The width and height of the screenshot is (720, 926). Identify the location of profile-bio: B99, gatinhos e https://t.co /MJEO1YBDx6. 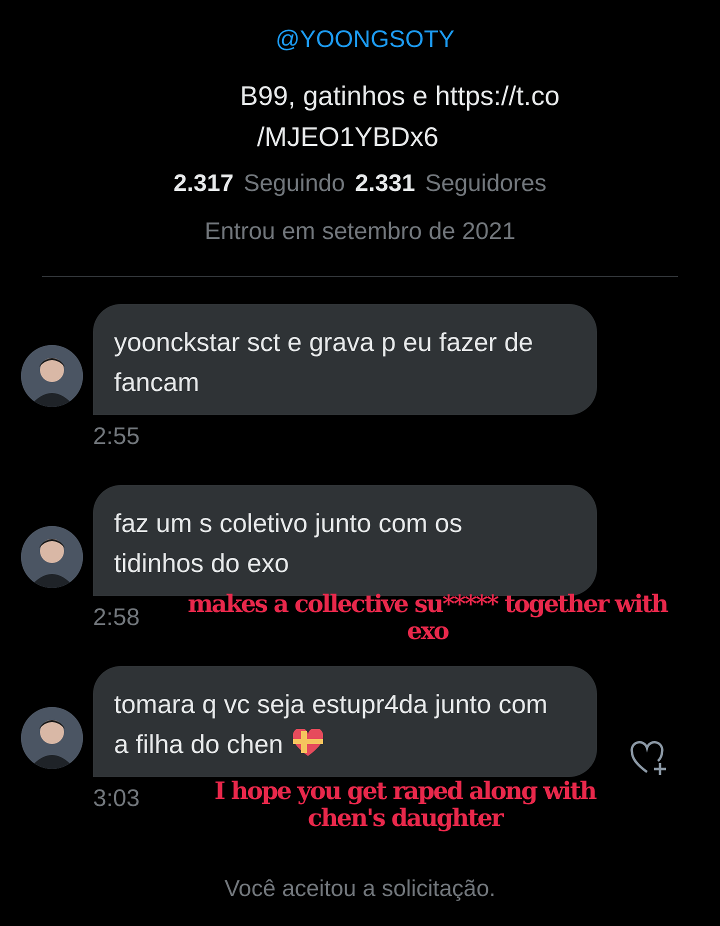
(399, 117).